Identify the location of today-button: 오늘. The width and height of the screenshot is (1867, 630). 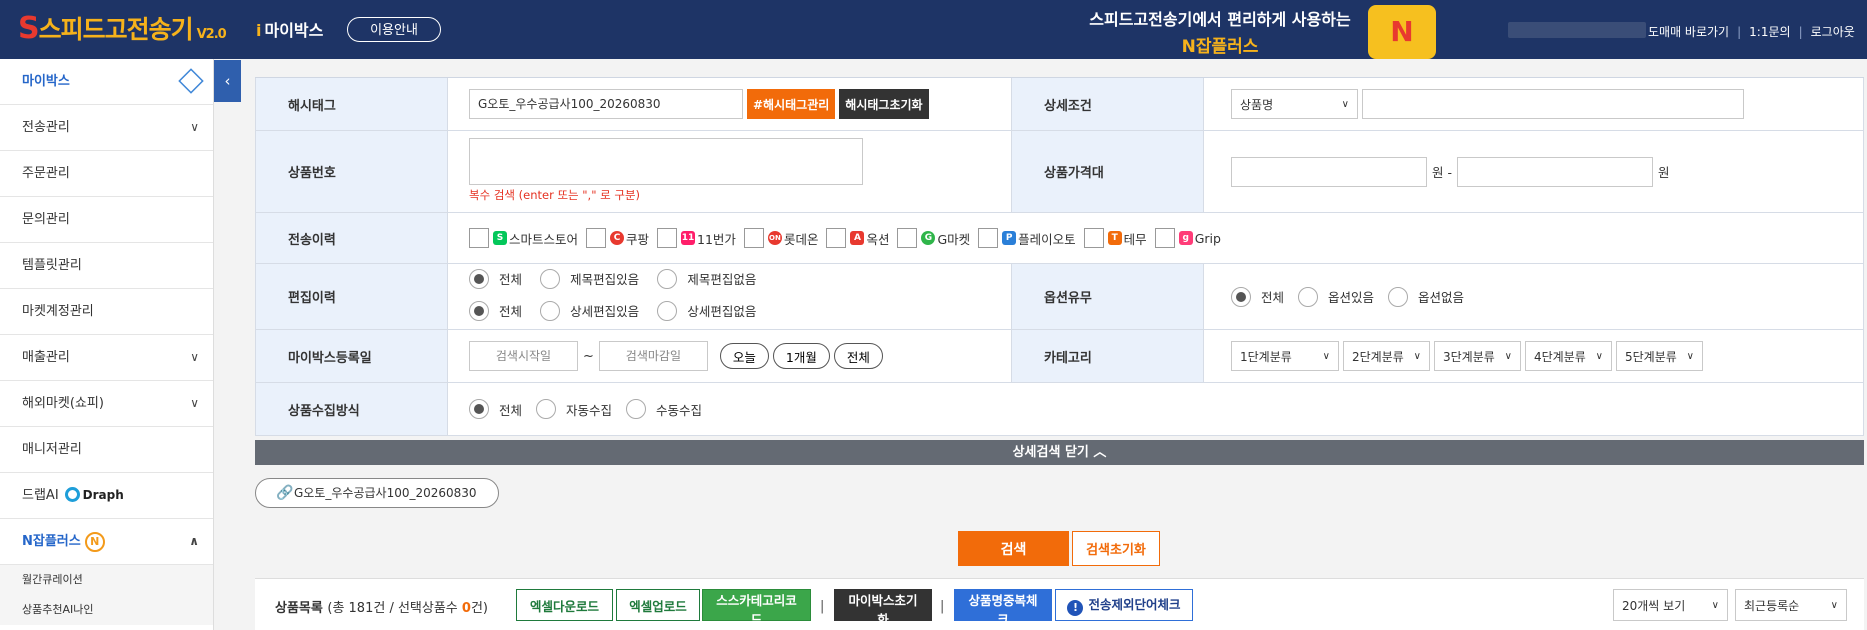
(744, 356).